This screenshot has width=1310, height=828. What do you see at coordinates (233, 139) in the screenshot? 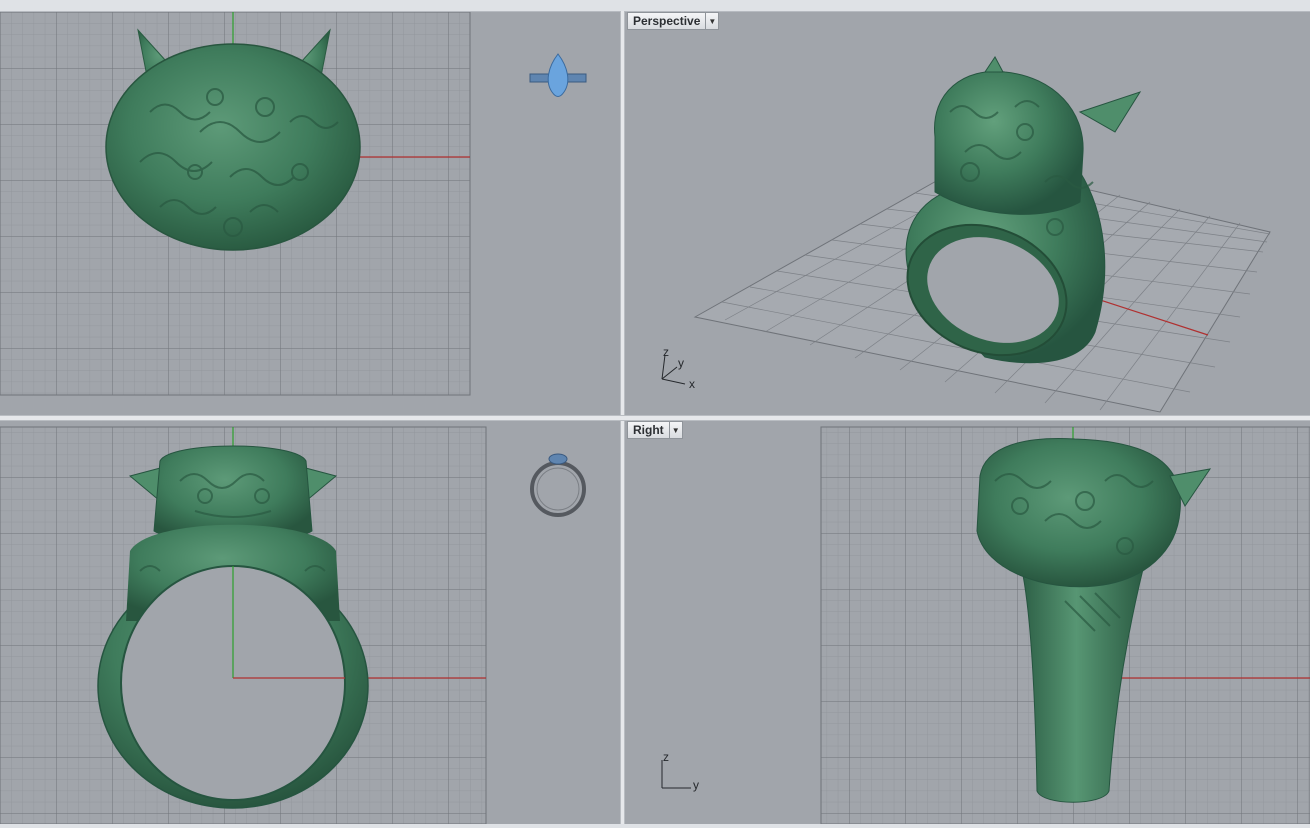
I see `ring-model-top` at bounding box center [233, 139].